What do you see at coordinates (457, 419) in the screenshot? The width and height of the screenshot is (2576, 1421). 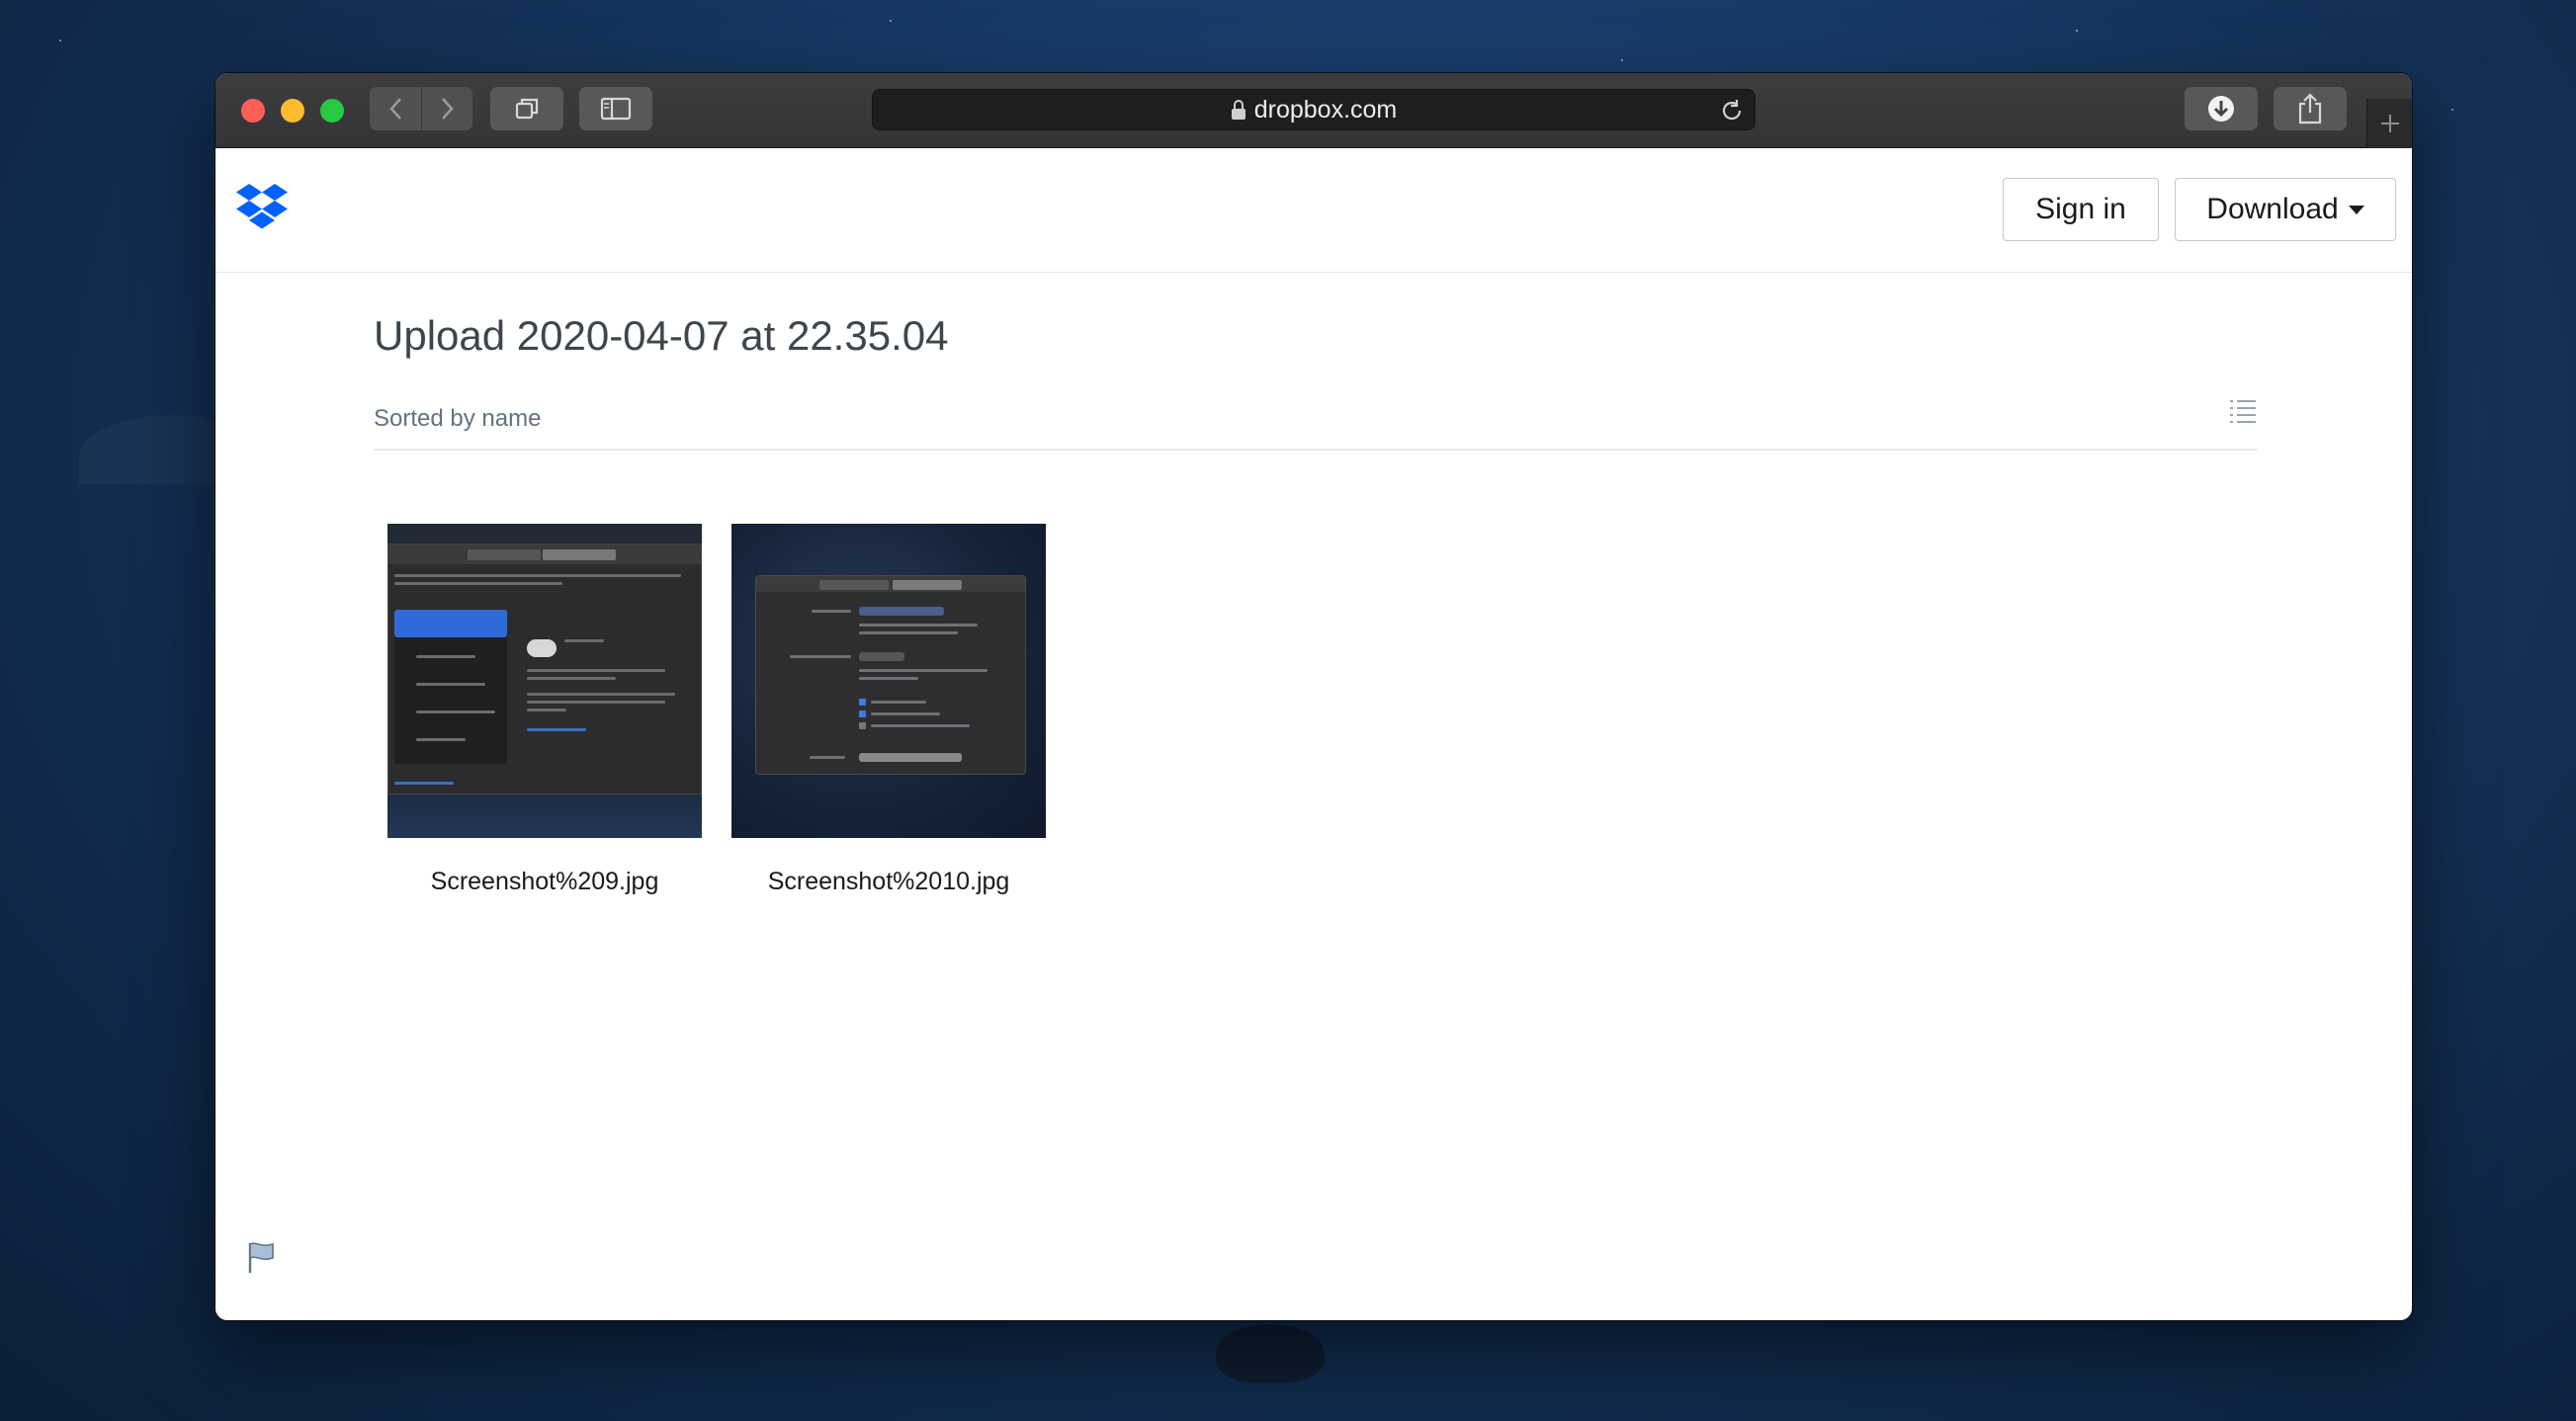 I see `sort-label: Sorted by name` at bounding box center [457, 419].